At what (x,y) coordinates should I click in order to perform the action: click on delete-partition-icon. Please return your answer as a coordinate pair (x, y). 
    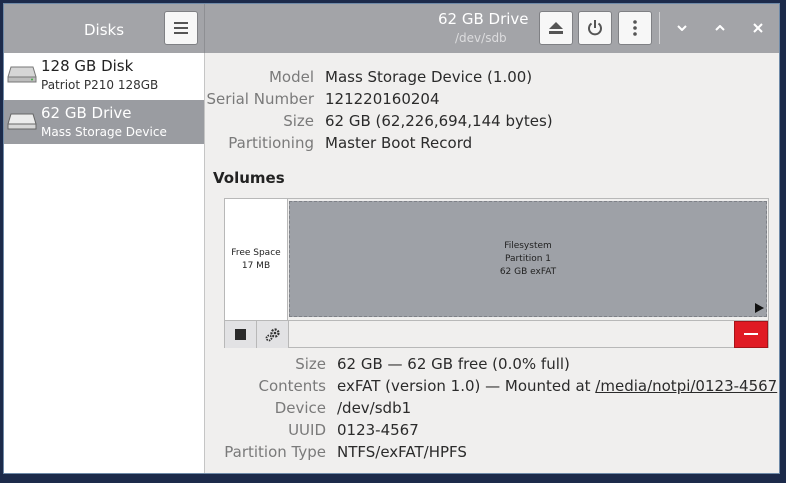
    Looking at the image, I should click on (751, 334).